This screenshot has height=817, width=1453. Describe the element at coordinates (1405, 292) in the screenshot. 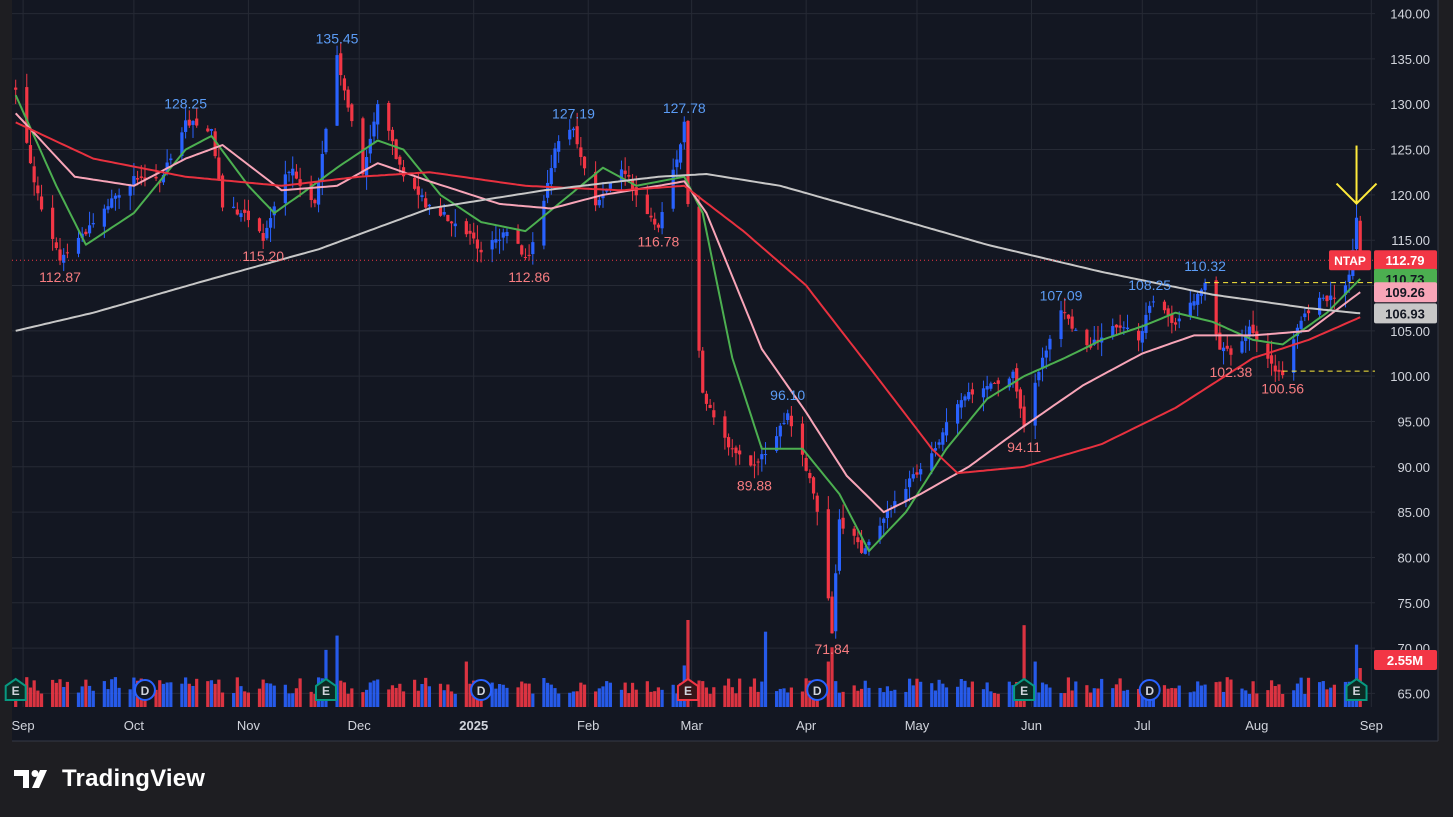

I see `axis-price-badge-text: 109.26` at that location.